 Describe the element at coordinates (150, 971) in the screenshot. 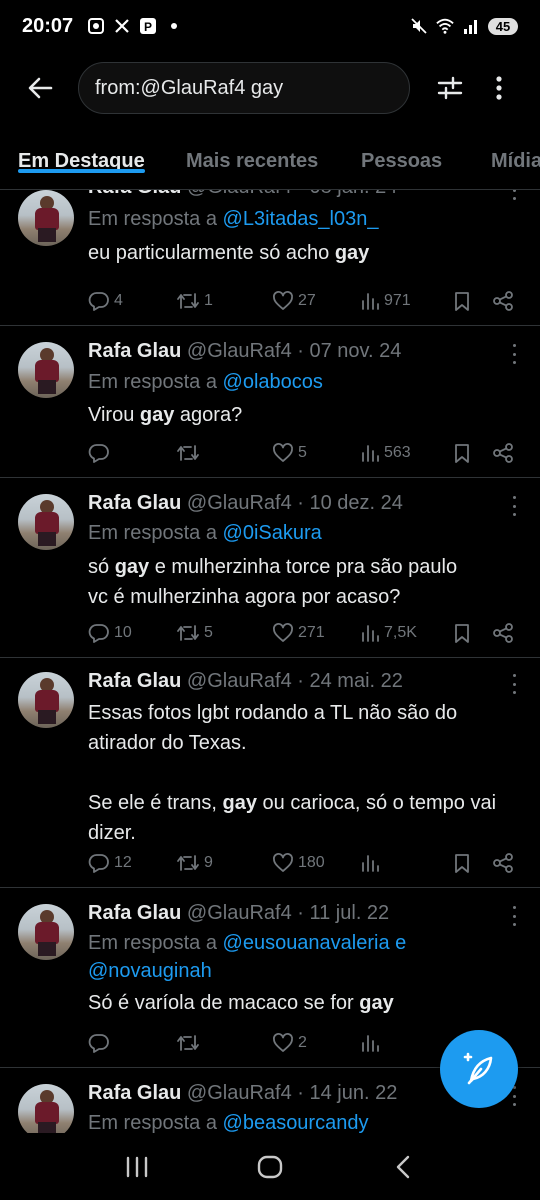

I see `mention-link: @novauginah` at that location.